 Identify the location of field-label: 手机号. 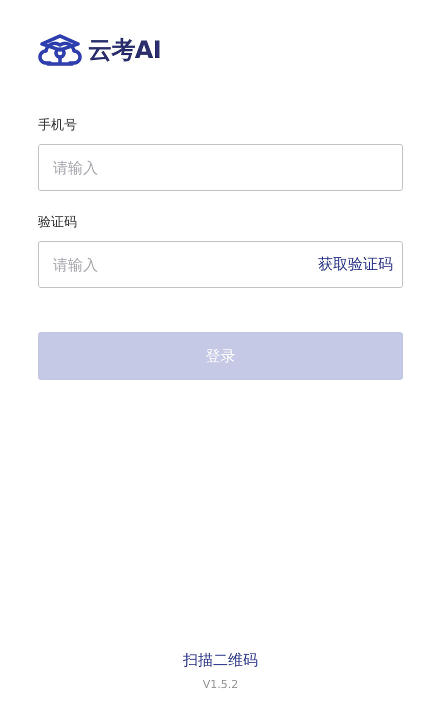
(58, 126).